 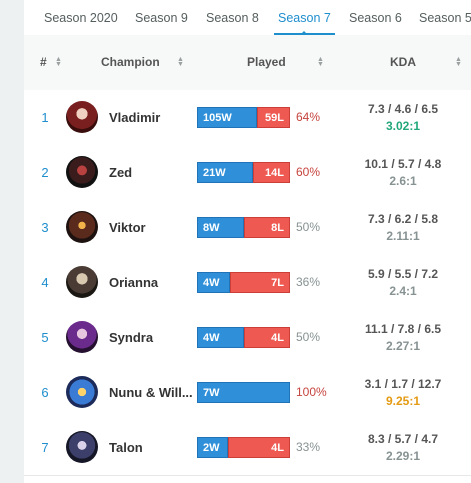 What do you see at coordinates (260, 282) in the screenshot?
I see `losses-segment: 7L` at bounding box center [260, 282].